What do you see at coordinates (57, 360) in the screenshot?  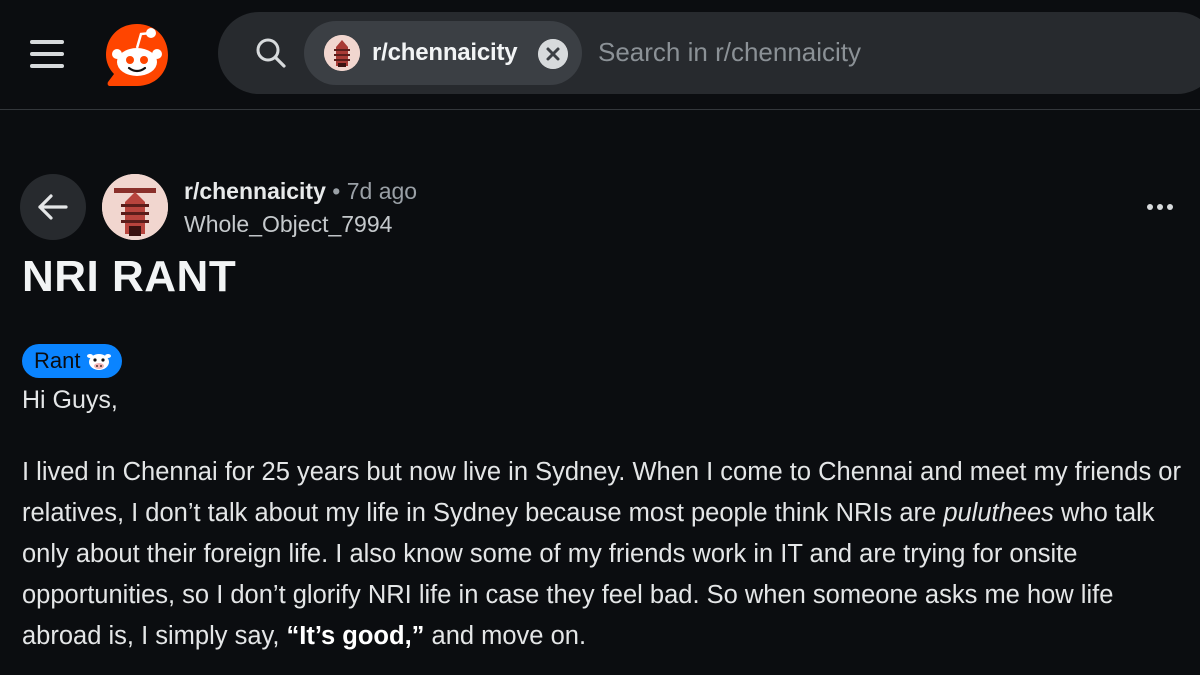 I see `flair-label: Rant` at bounding box center [57, 360].